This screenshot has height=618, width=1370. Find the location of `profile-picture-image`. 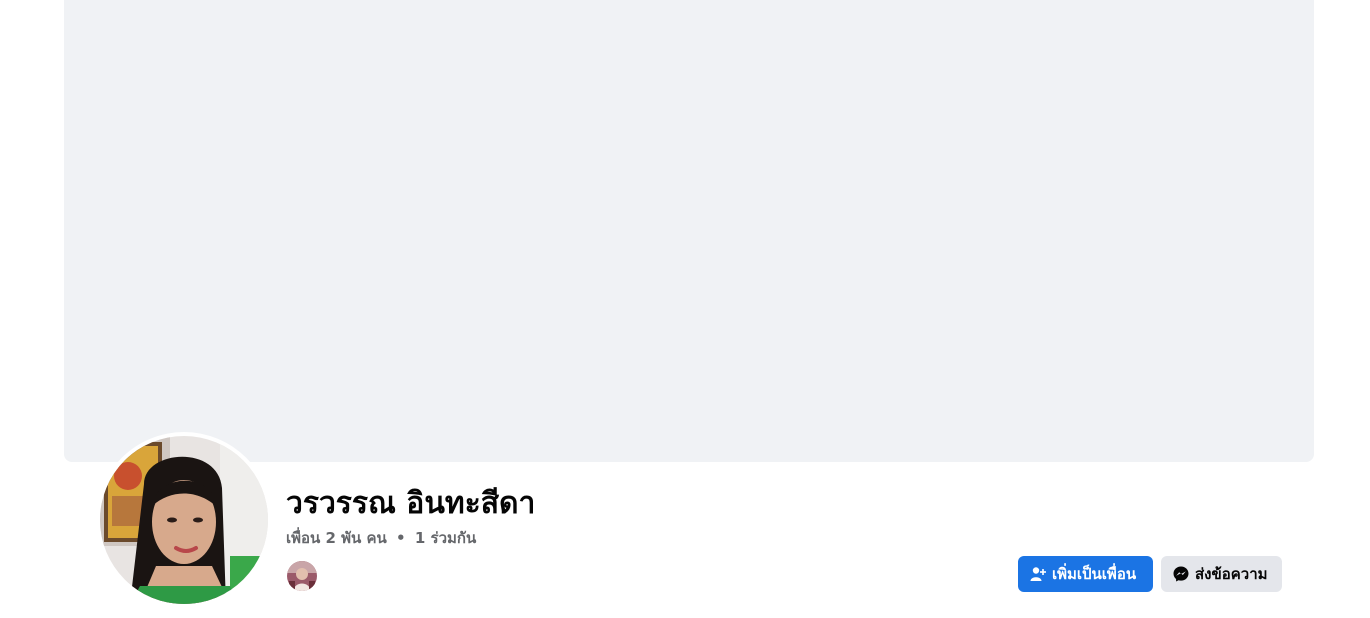

profile-picture-image is located at coordinates (184, 520).